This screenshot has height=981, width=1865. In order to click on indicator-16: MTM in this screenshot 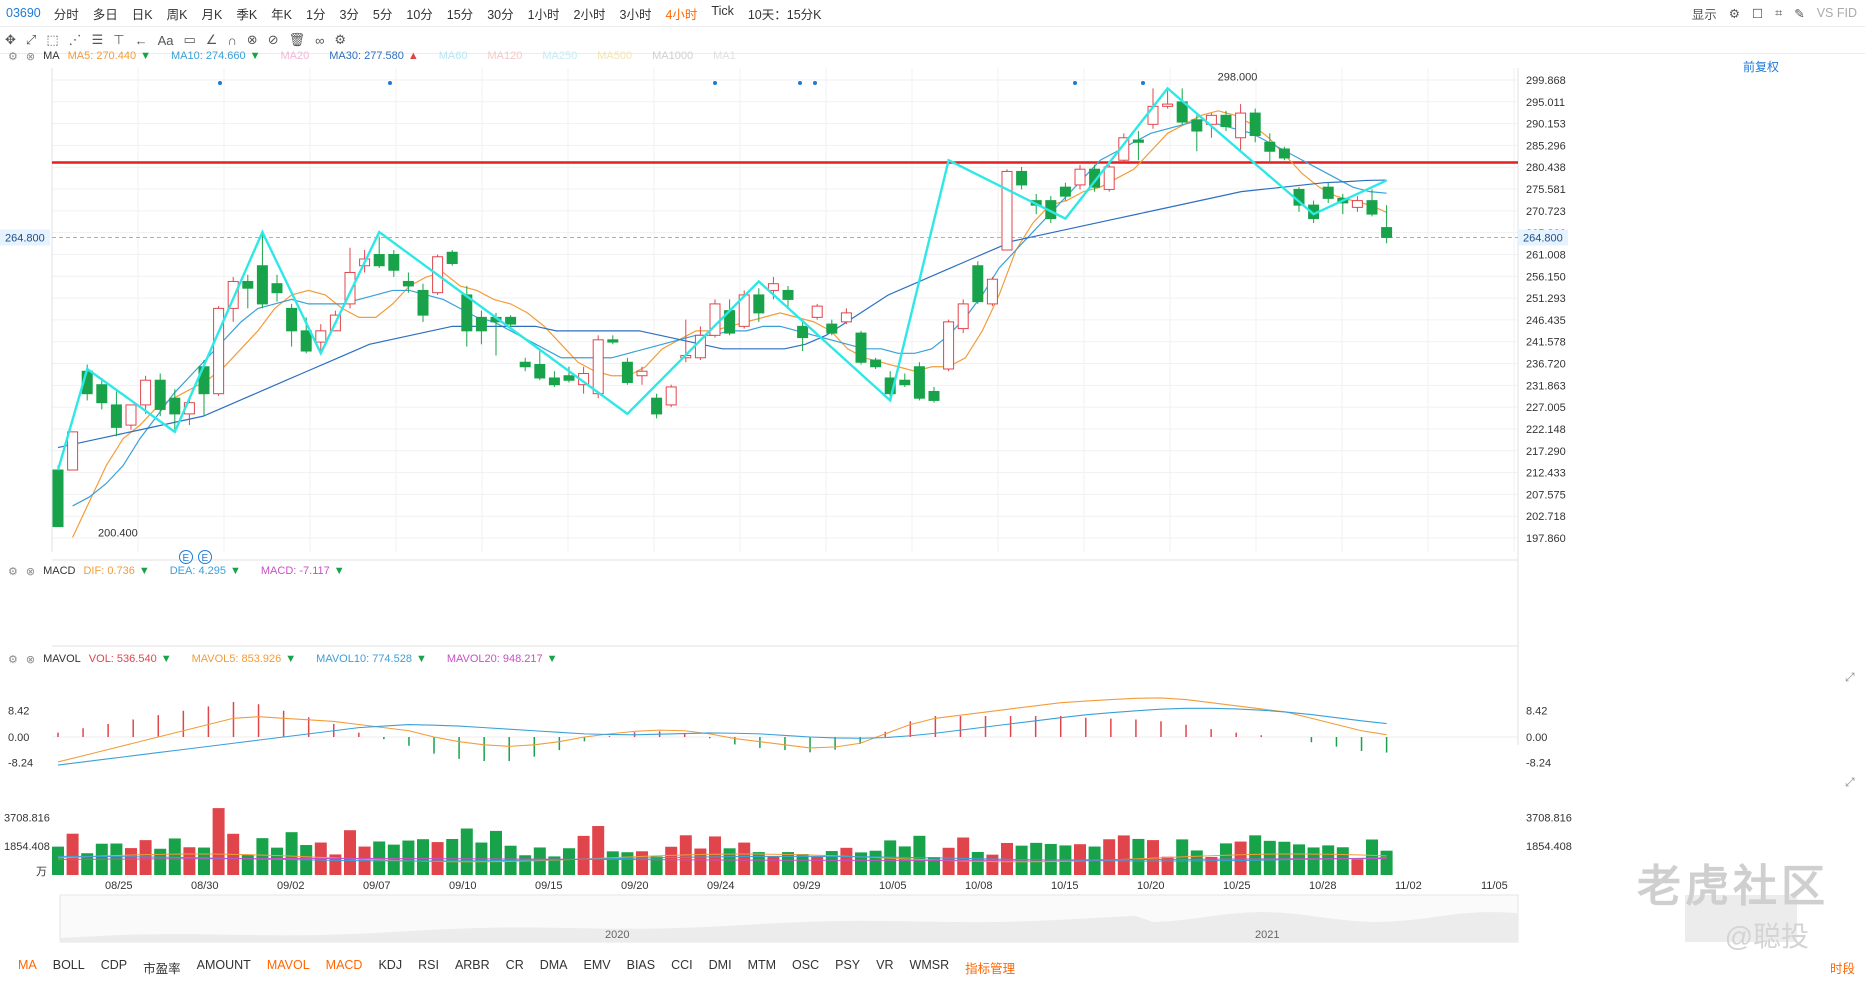, I will do `click(762, 967)`.